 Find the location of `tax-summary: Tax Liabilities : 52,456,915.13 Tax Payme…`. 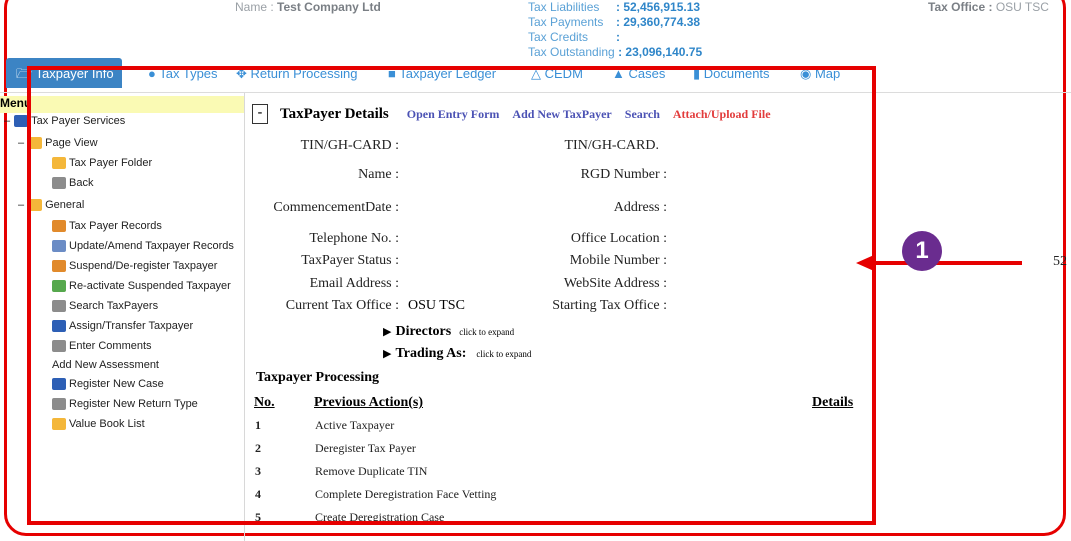

tax-summary: Tax Liabilities : 52,456,915.13 Tax Payme… is located at coordinates (615, 30).